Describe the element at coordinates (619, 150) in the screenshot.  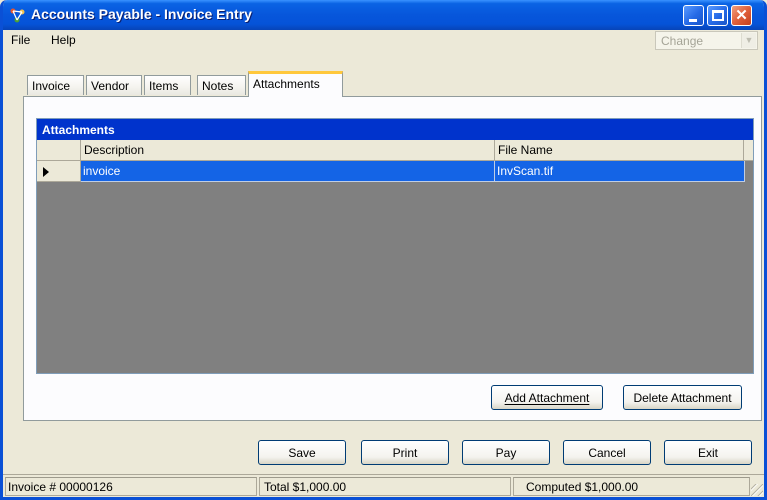
I see `column-header-file-name: File Name` at that location.